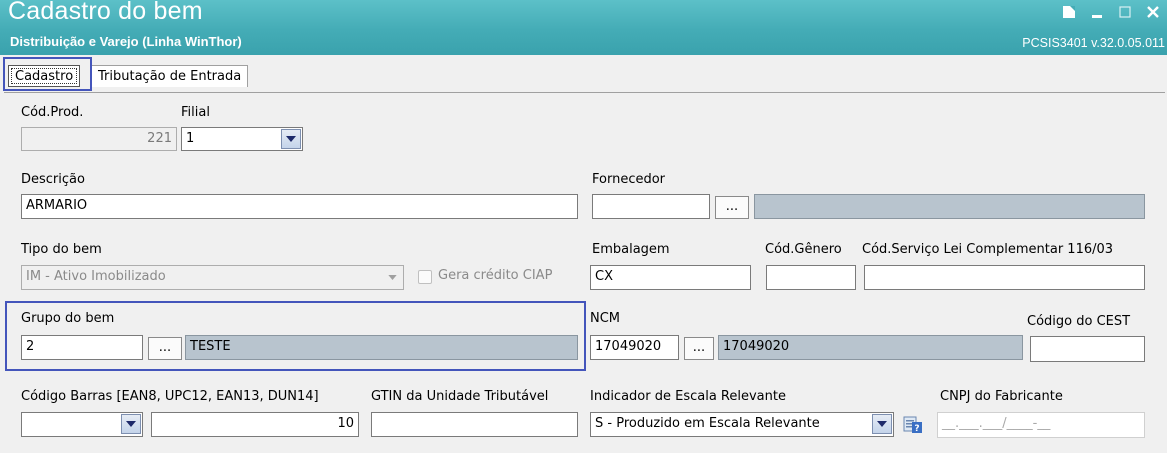  I want to click on gtin-label: GTIN da Unidade Tributável, so click(460, 396).